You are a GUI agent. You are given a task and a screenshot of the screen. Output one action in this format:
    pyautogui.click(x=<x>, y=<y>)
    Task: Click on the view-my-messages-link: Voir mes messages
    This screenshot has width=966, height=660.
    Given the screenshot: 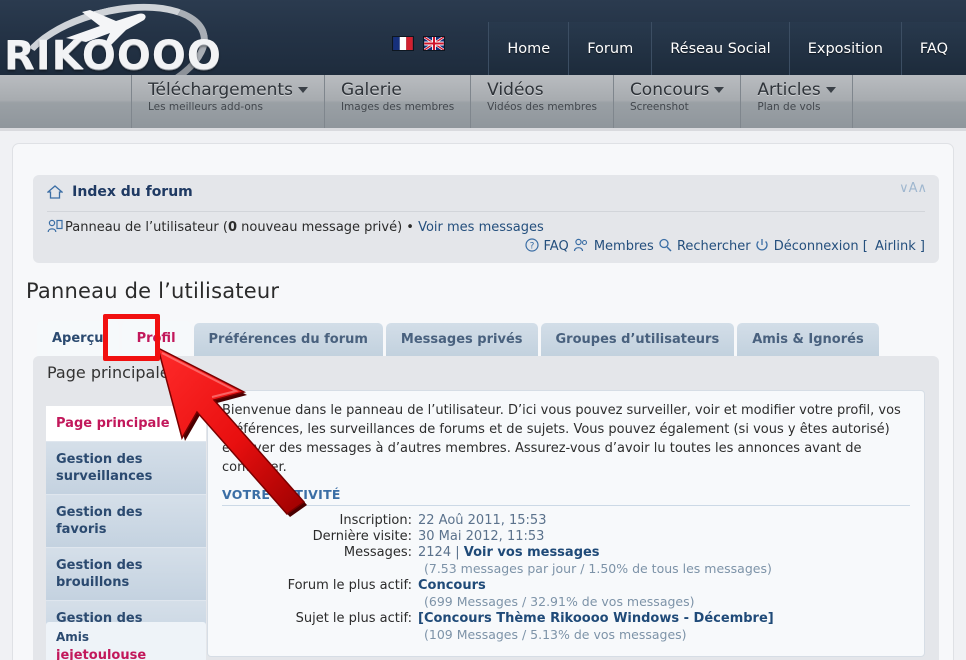 What is the action you would take?
    pyautogui.click(x=481, y=227)
    